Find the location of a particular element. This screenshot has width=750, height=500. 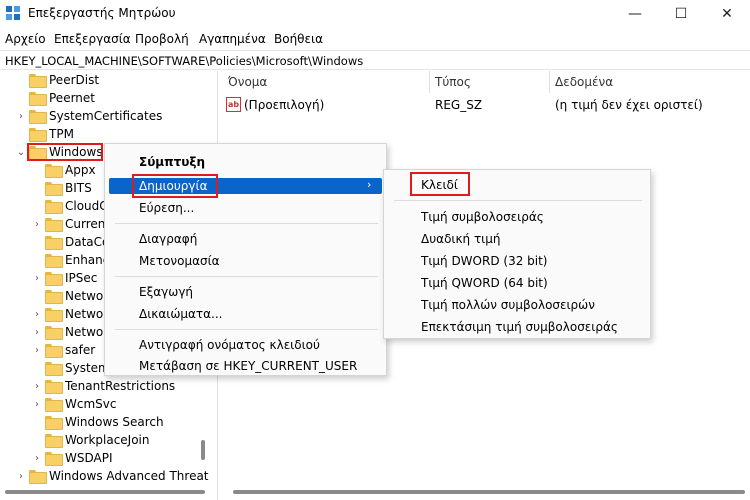

regedit-icon is located at coordinates (13, 13).